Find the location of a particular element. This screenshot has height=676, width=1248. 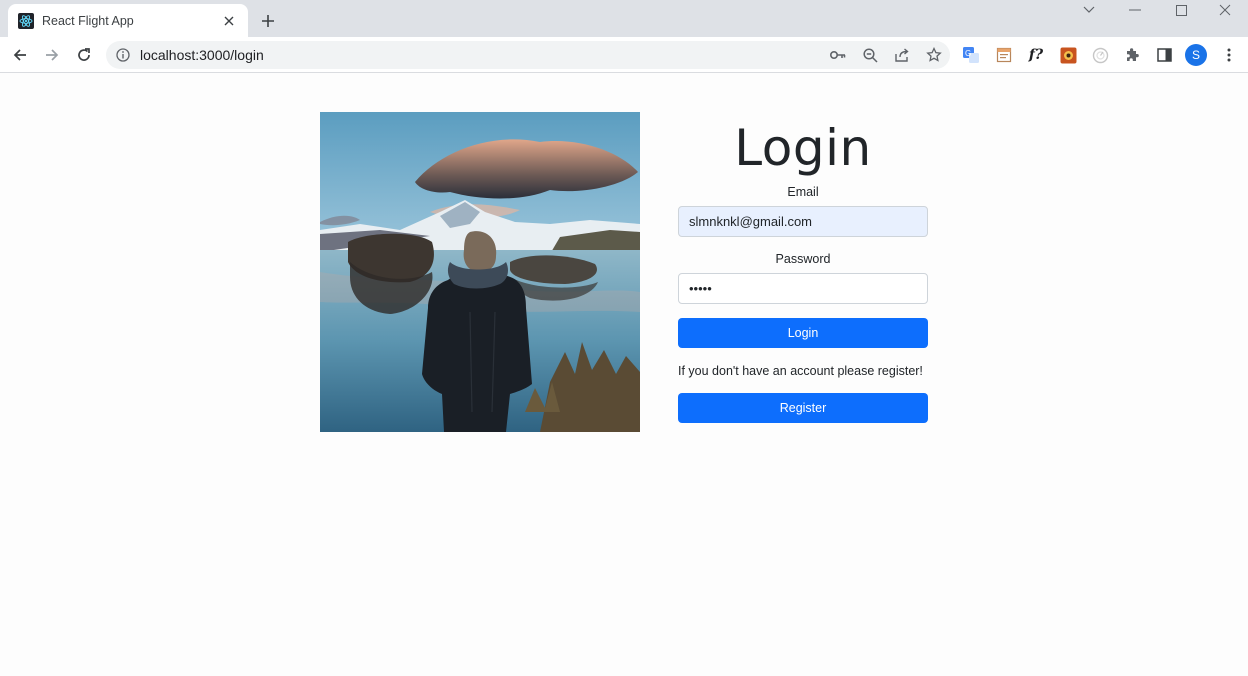

email-label: Email is located at coordinates (803, 192).